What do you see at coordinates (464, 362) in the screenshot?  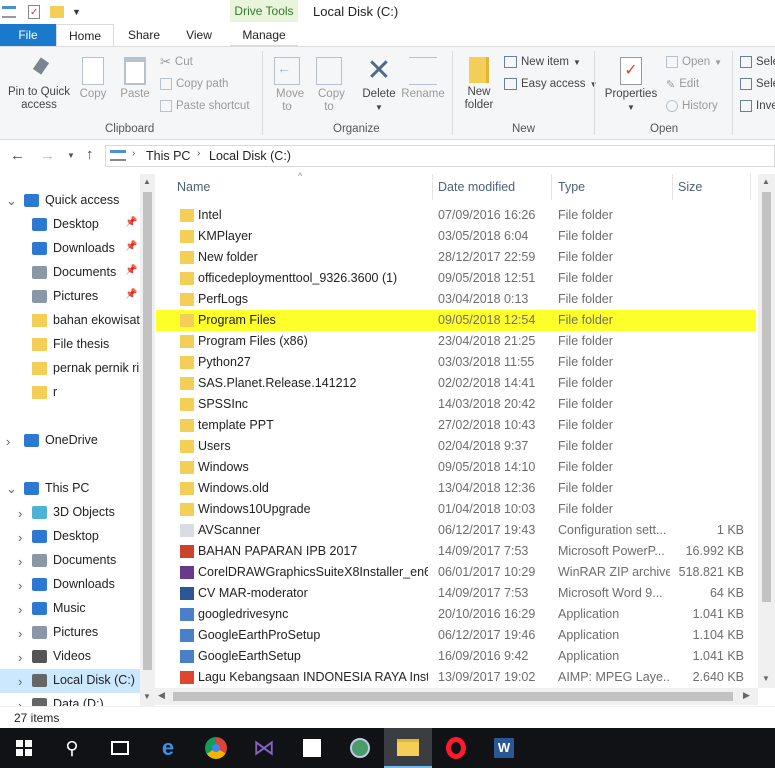 I see `file-row: Python27 03/03/2018 11:55 File folder` at bounding box center [464, 362].